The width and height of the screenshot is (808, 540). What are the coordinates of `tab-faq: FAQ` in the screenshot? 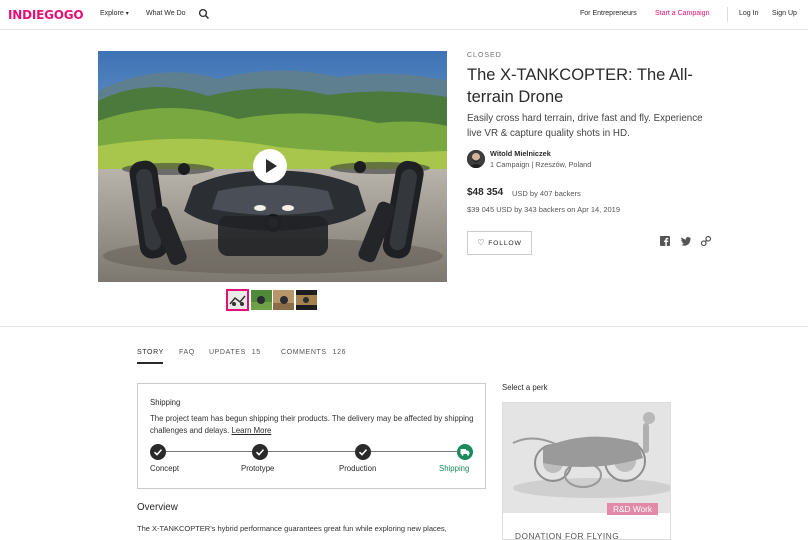 It's located at (187, 352).